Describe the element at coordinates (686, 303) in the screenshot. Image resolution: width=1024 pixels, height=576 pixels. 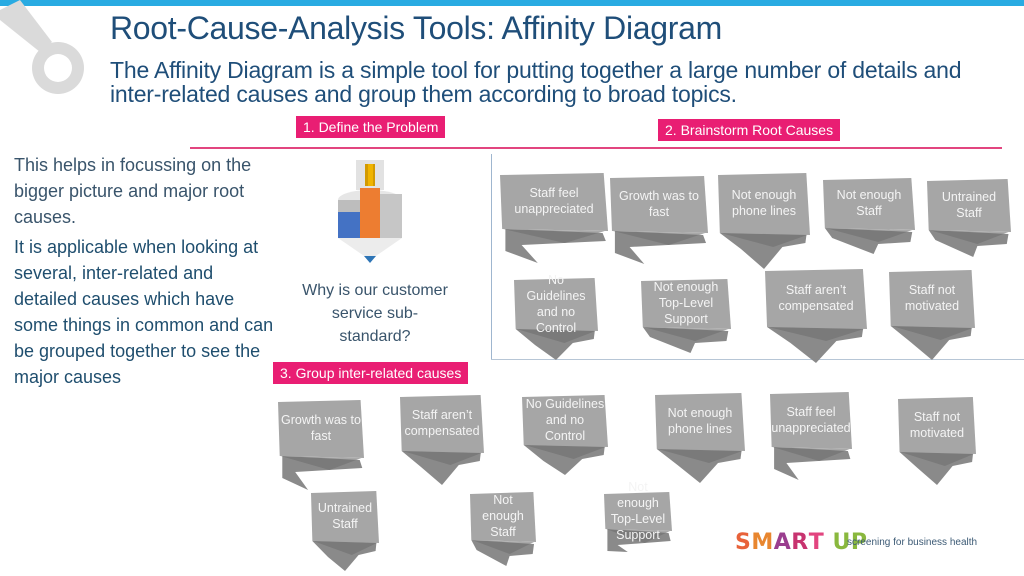
I see `brainstorm-card-label: Not enough Top-Level Support` at that location.